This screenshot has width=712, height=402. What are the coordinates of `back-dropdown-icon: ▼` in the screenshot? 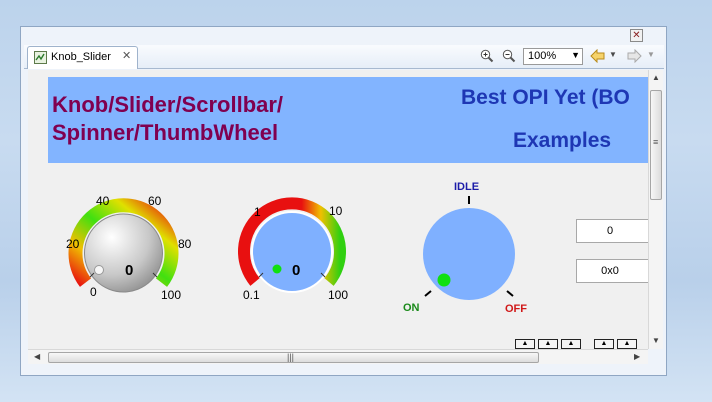 It's located at (613, 54).